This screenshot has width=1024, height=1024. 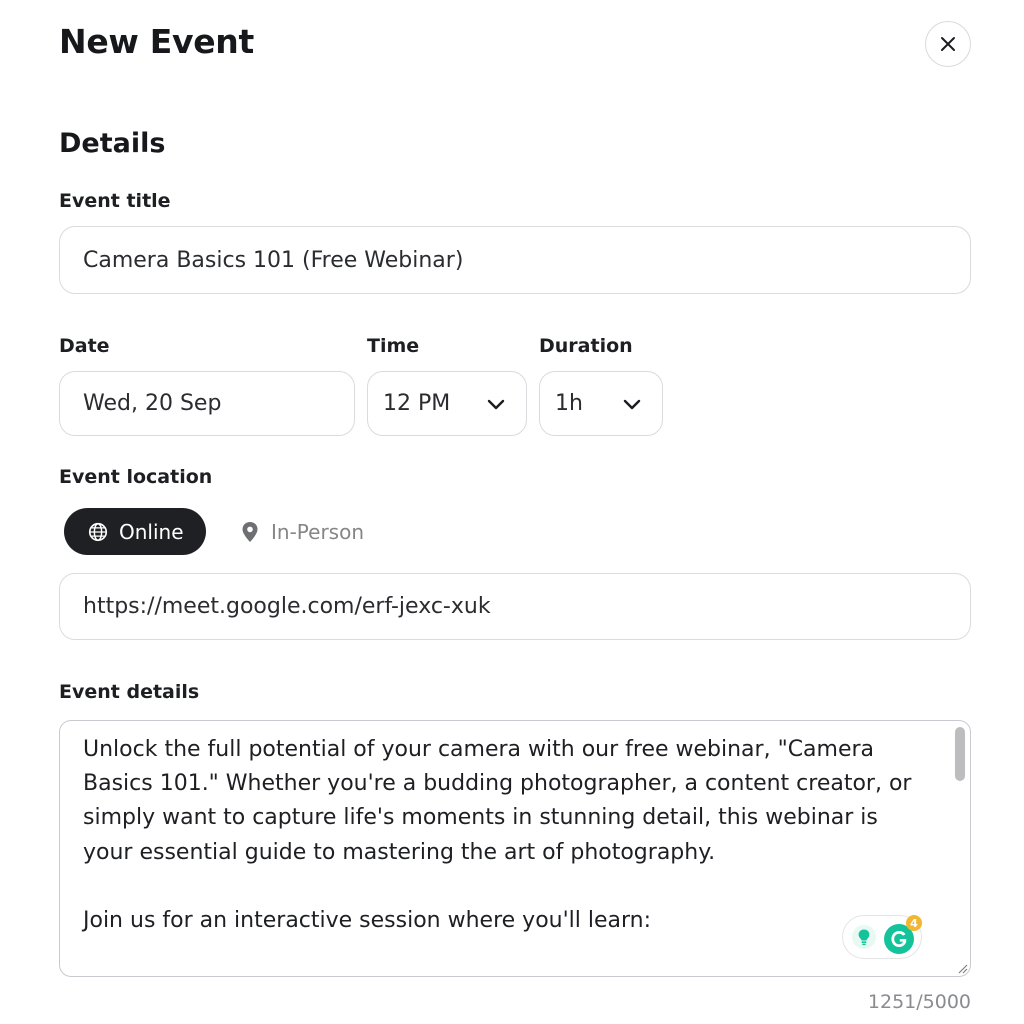 I want to click on location-in-person-label: In-Person, so click(x=317, y=531).